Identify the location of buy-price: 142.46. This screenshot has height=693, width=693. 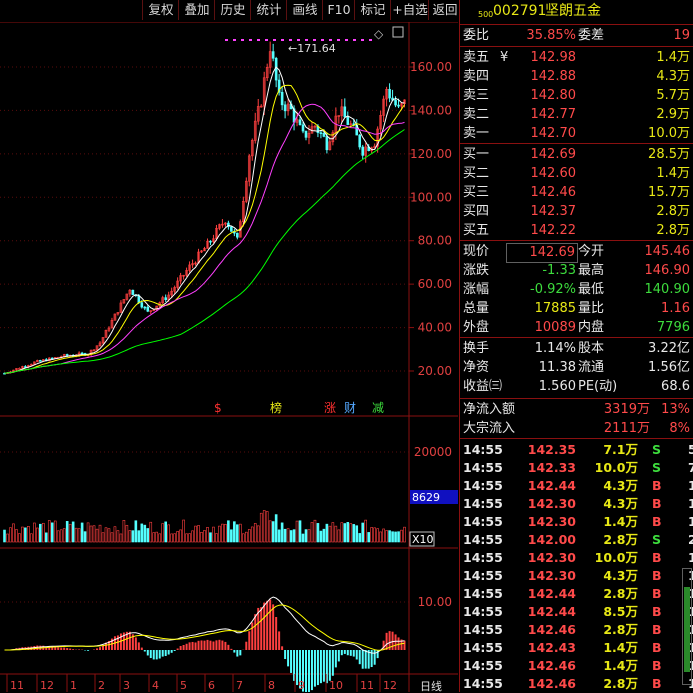
(538, 193).